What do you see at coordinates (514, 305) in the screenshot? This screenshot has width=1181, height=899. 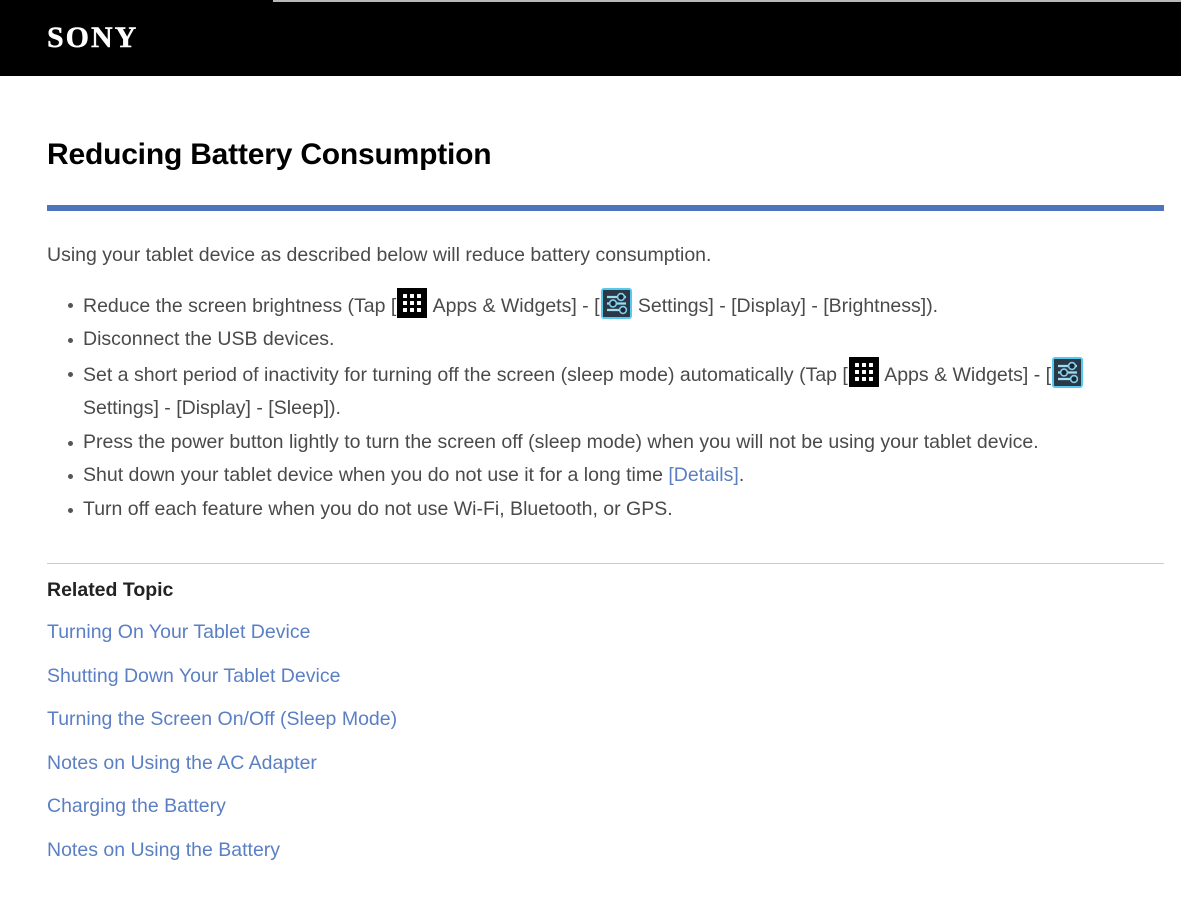 I see `tip1-text-part2: Apps & Widgets] - [` at bounding box center [514, 305].